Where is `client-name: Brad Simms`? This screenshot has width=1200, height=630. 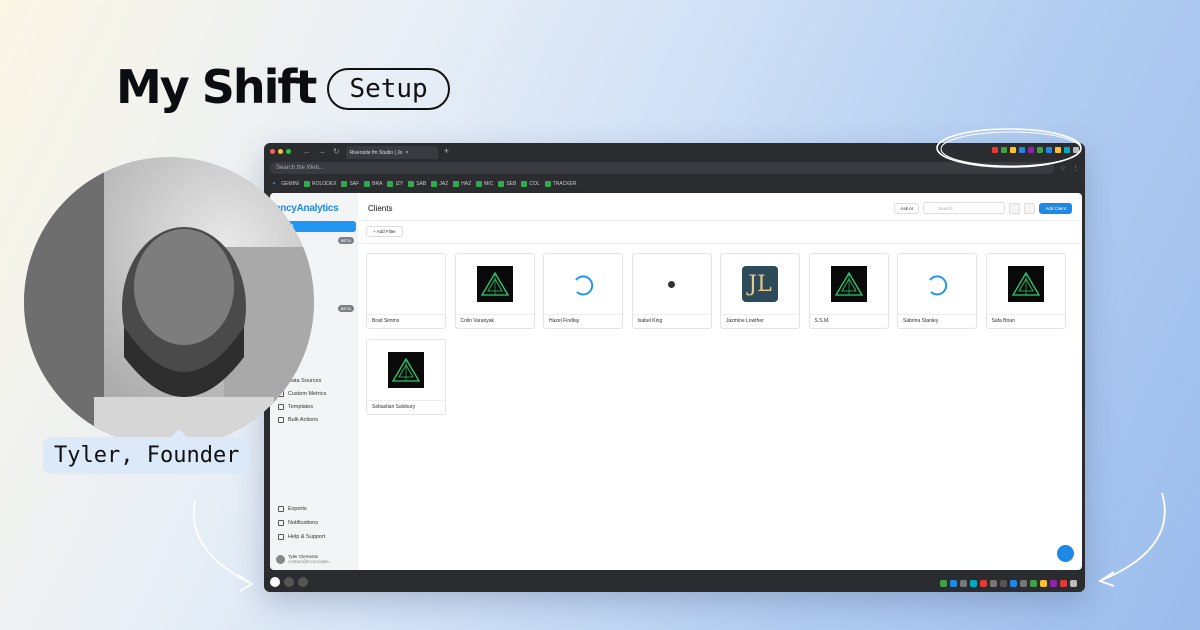 client-name: Brad Simms is located at coordinates (386, 321).